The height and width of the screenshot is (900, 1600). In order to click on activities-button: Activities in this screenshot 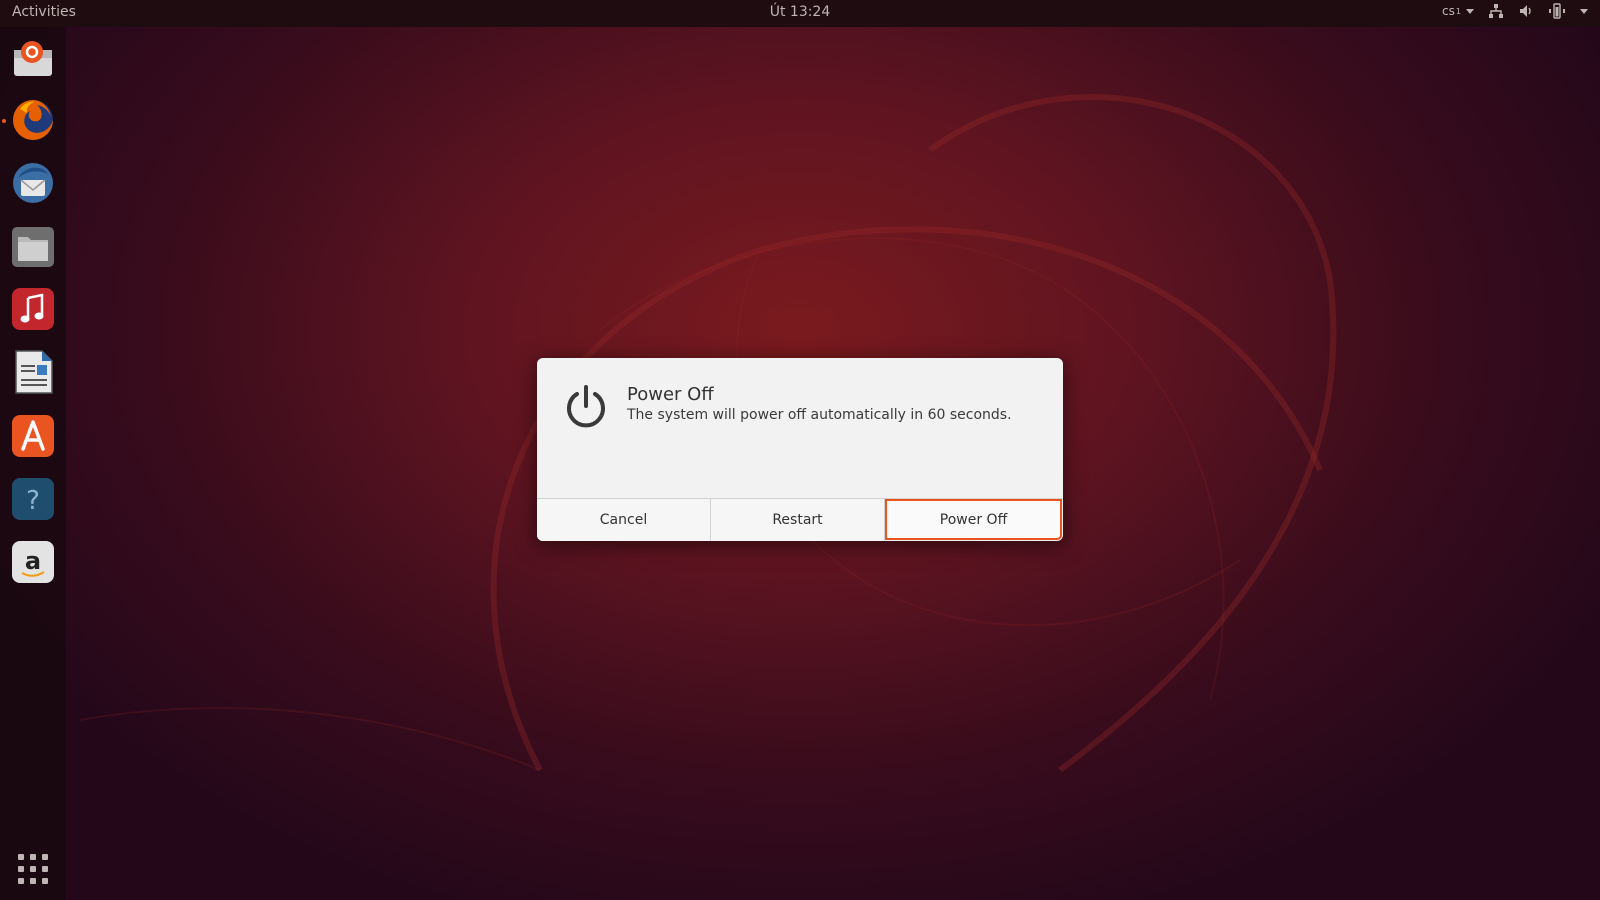, I will do `click(44, 12)`.